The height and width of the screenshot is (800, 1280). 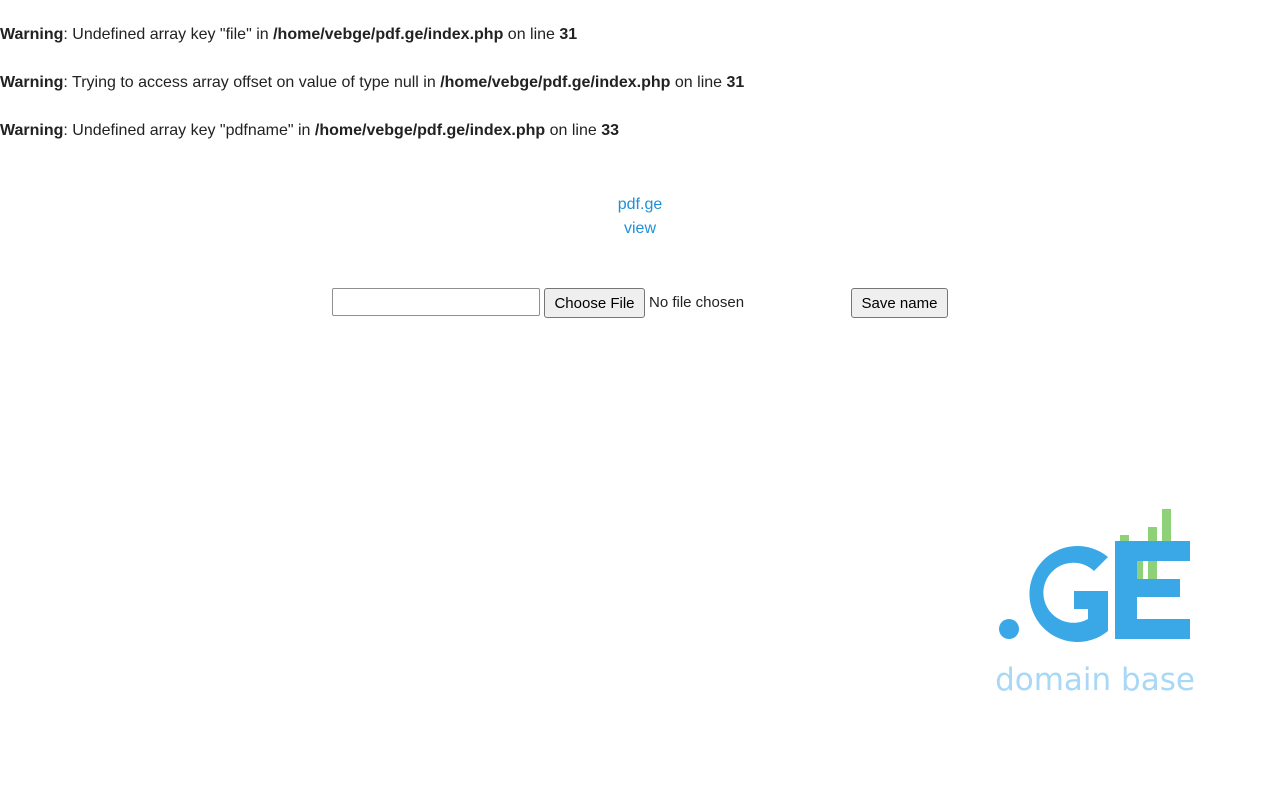 I want to click on domain-base-logo: domain base, so click(x=1095, y=602).